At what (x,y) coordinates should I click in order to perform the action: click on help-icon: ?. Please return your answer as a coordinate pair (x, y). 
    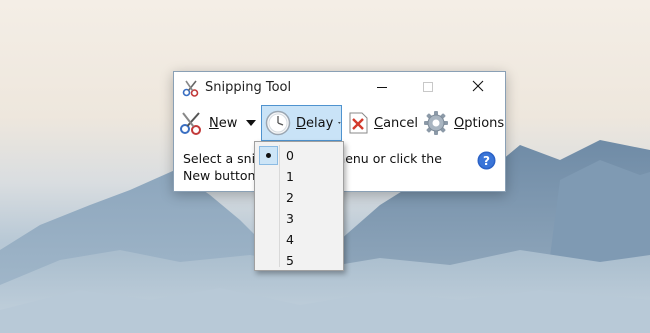
    Looking at the image, I should click on (486, 160).